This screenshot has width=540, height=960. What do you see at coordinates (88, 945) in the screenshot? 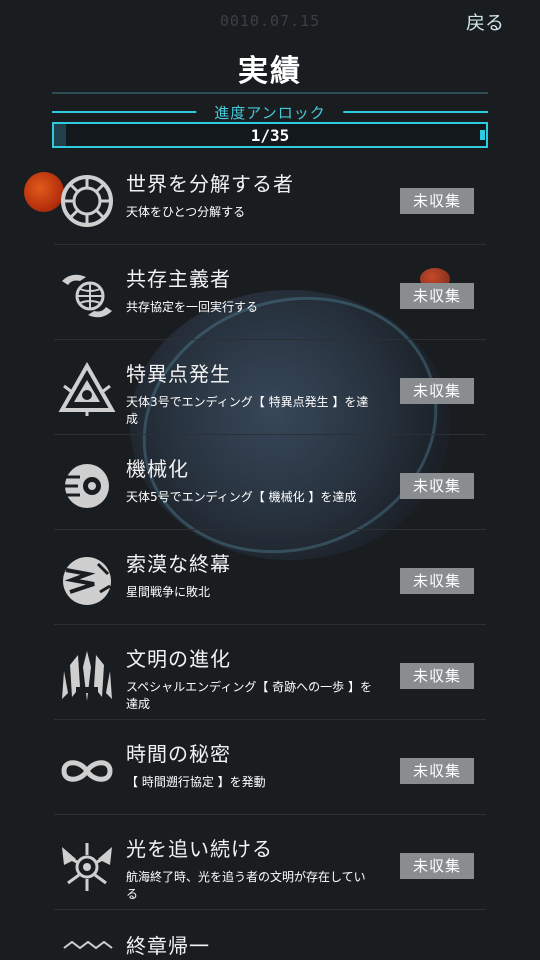
I see `final-chapter-icon` at bounding box center [88, 945].